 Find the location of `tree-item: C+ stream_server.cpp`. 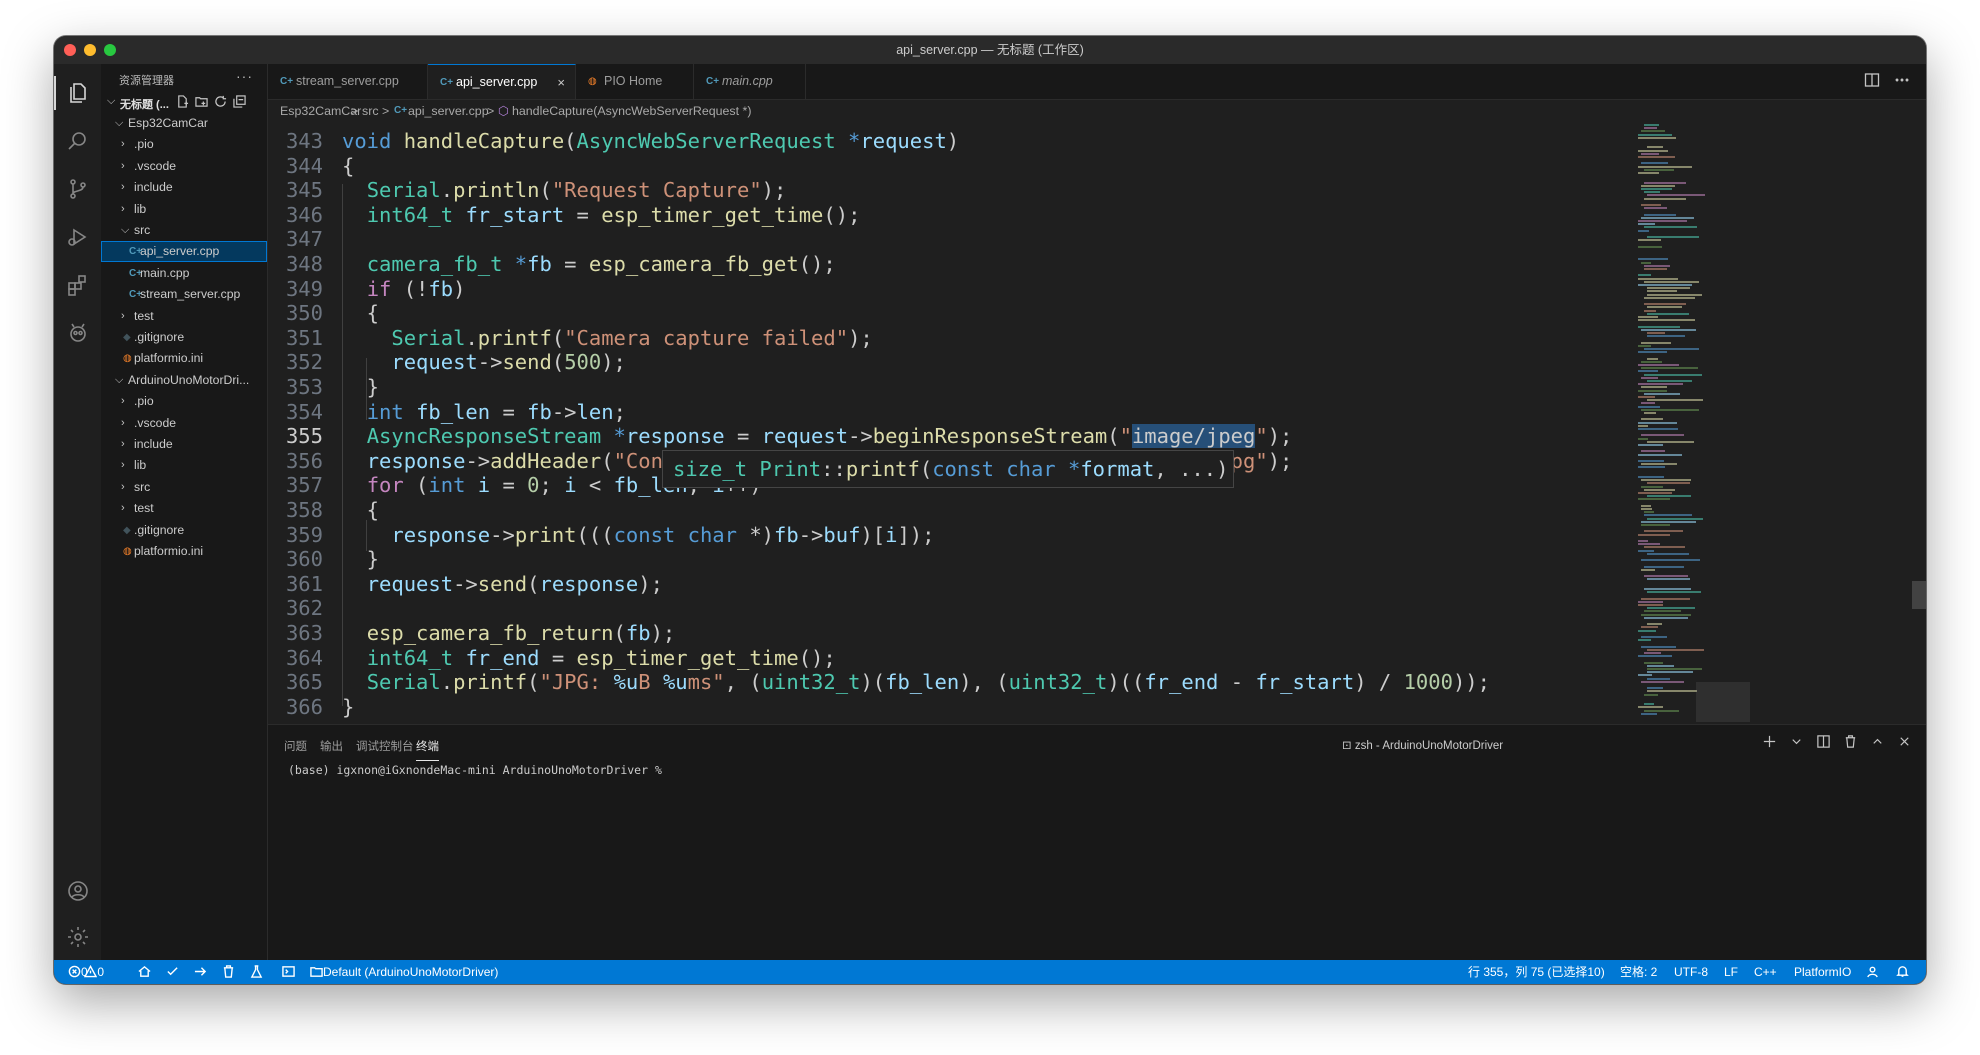

tree-item: C+ stream_server.cpp is located at coordinates (184, 294).